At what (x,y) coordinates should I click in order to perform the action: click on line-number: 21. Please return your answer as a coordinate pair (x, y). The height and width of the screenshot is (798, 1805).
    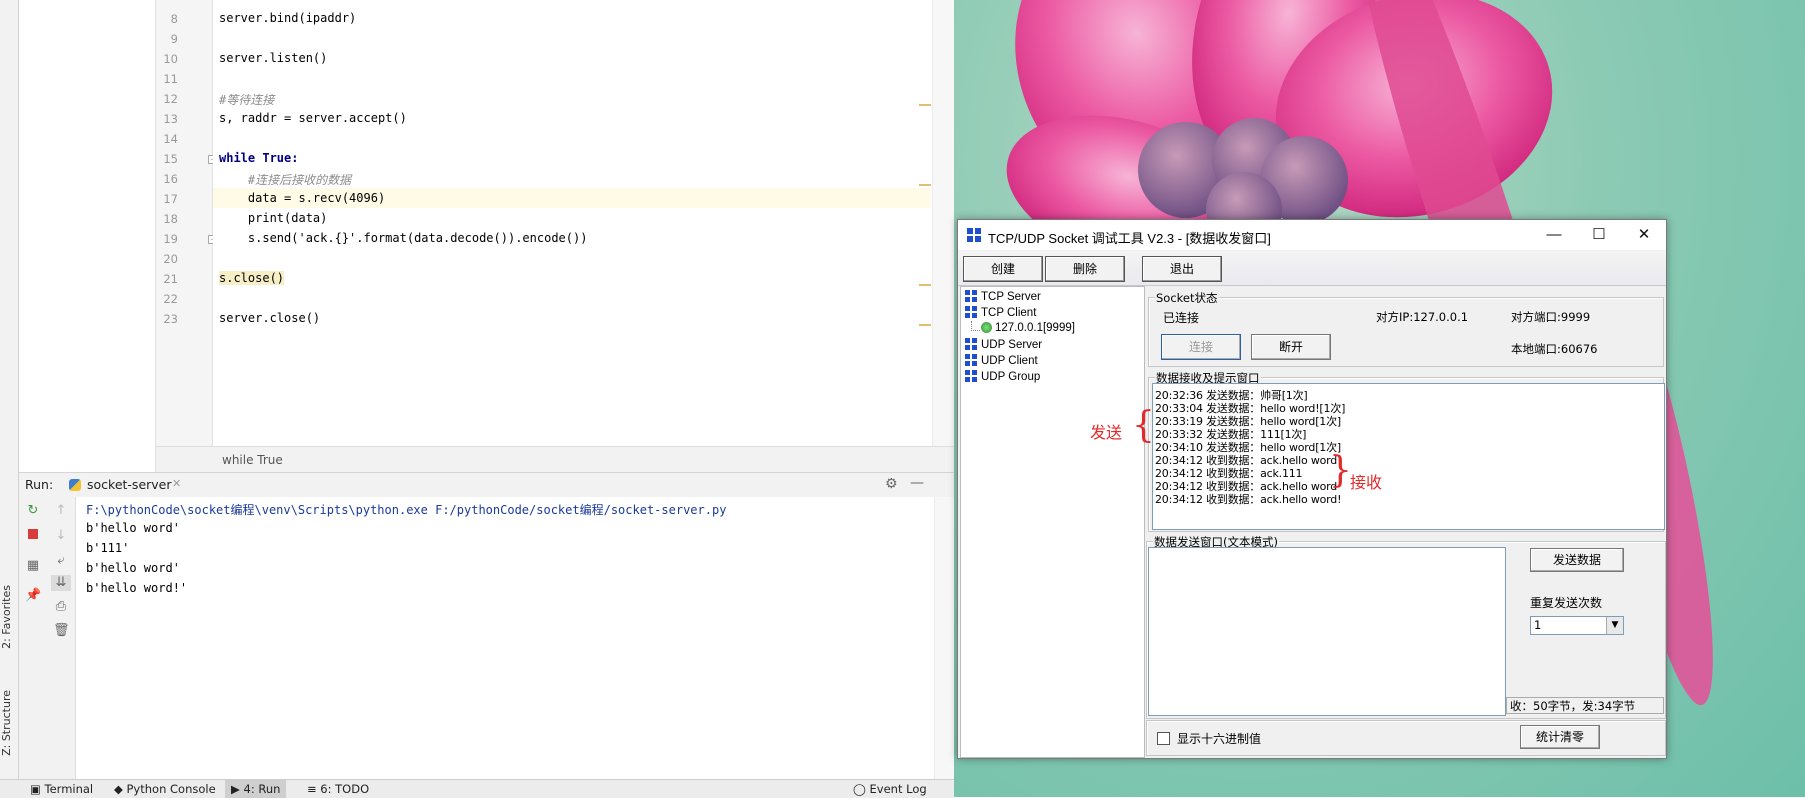
    Looking at the image, I should click on (170, 279).